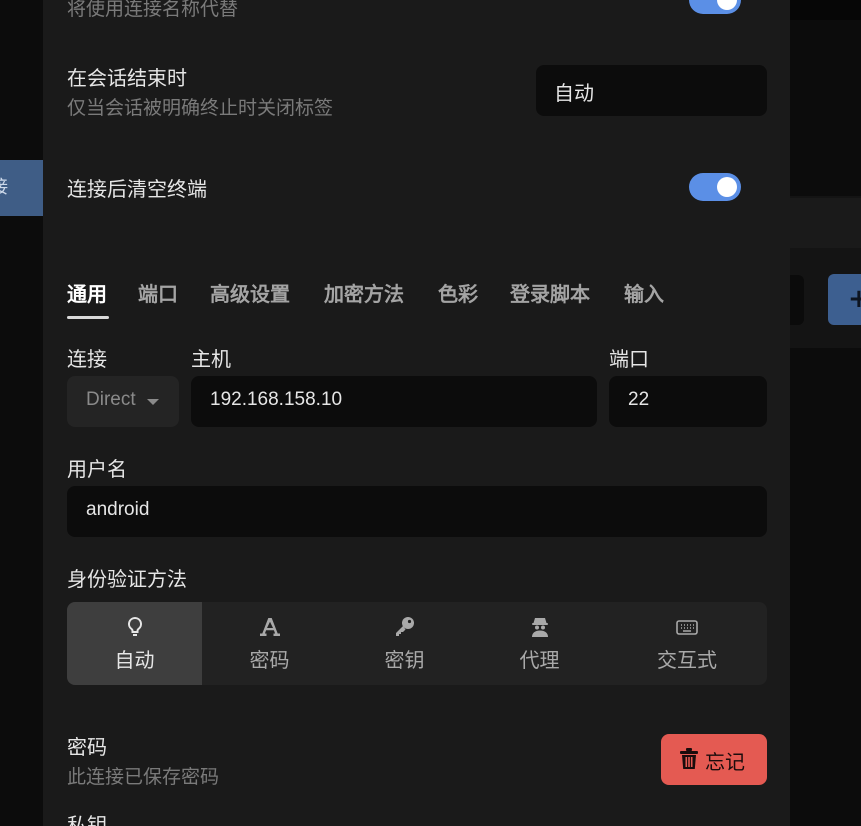  Describe the element at coordinates (111, 399) in the screenshot. I see `connection-type-value: Direct` at that location.